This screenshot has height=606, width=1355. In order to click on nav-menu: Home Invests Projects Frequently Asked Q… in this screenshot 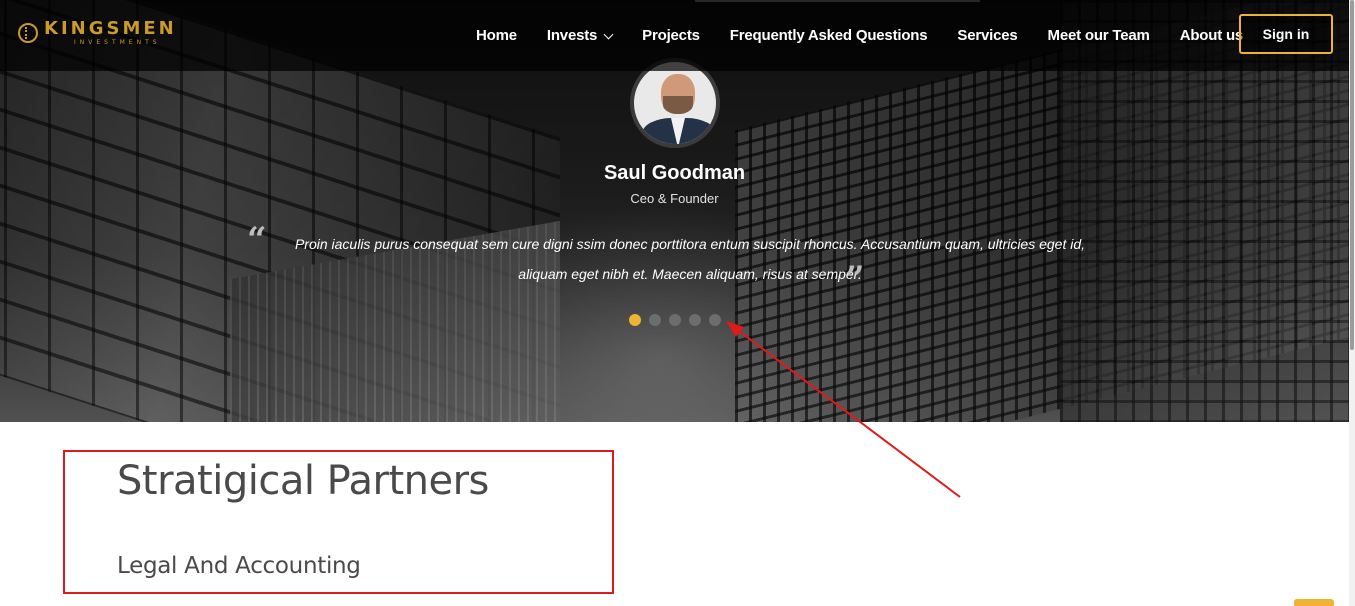, I will do `click(874, 35)`.